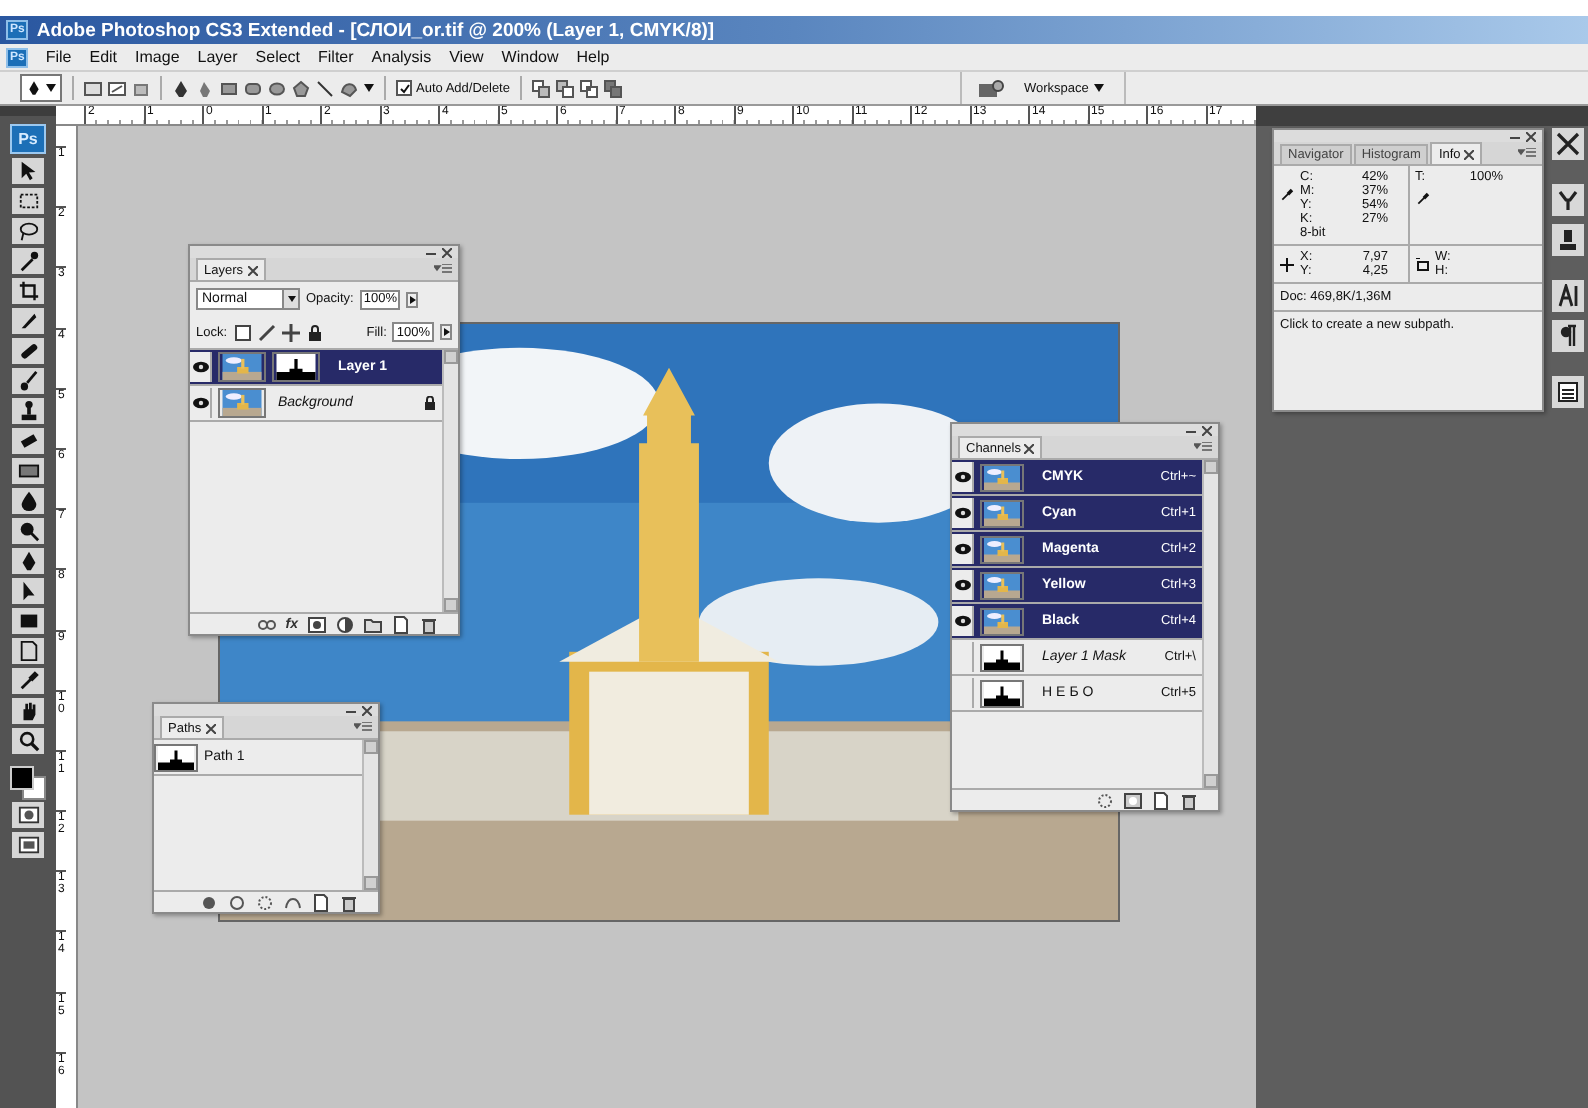 The image size is (1588, 1108). Describe the element at coordinates (217, 57) in the screenshot. I see `menu-item: Layer` at that location.